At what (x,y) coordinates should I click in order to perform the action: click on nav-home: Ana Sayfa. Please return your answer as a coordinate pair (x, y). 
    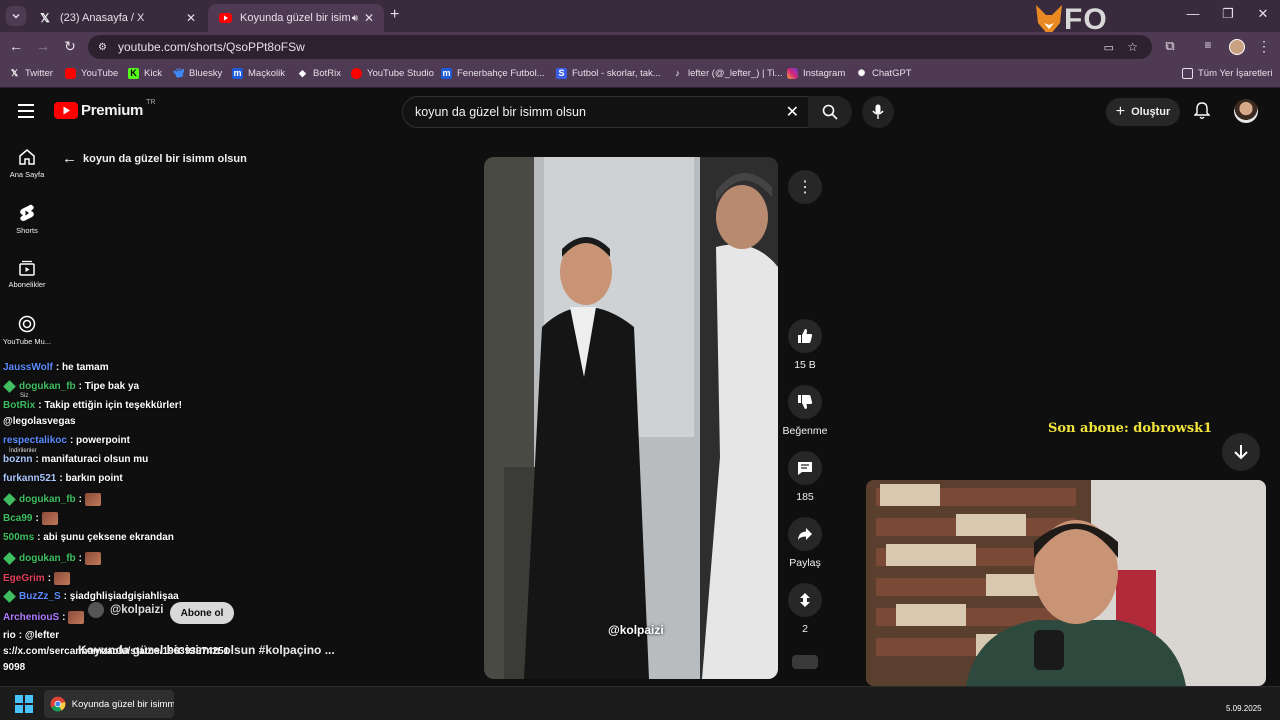
    Looking at the image, I should click on (27, 163).